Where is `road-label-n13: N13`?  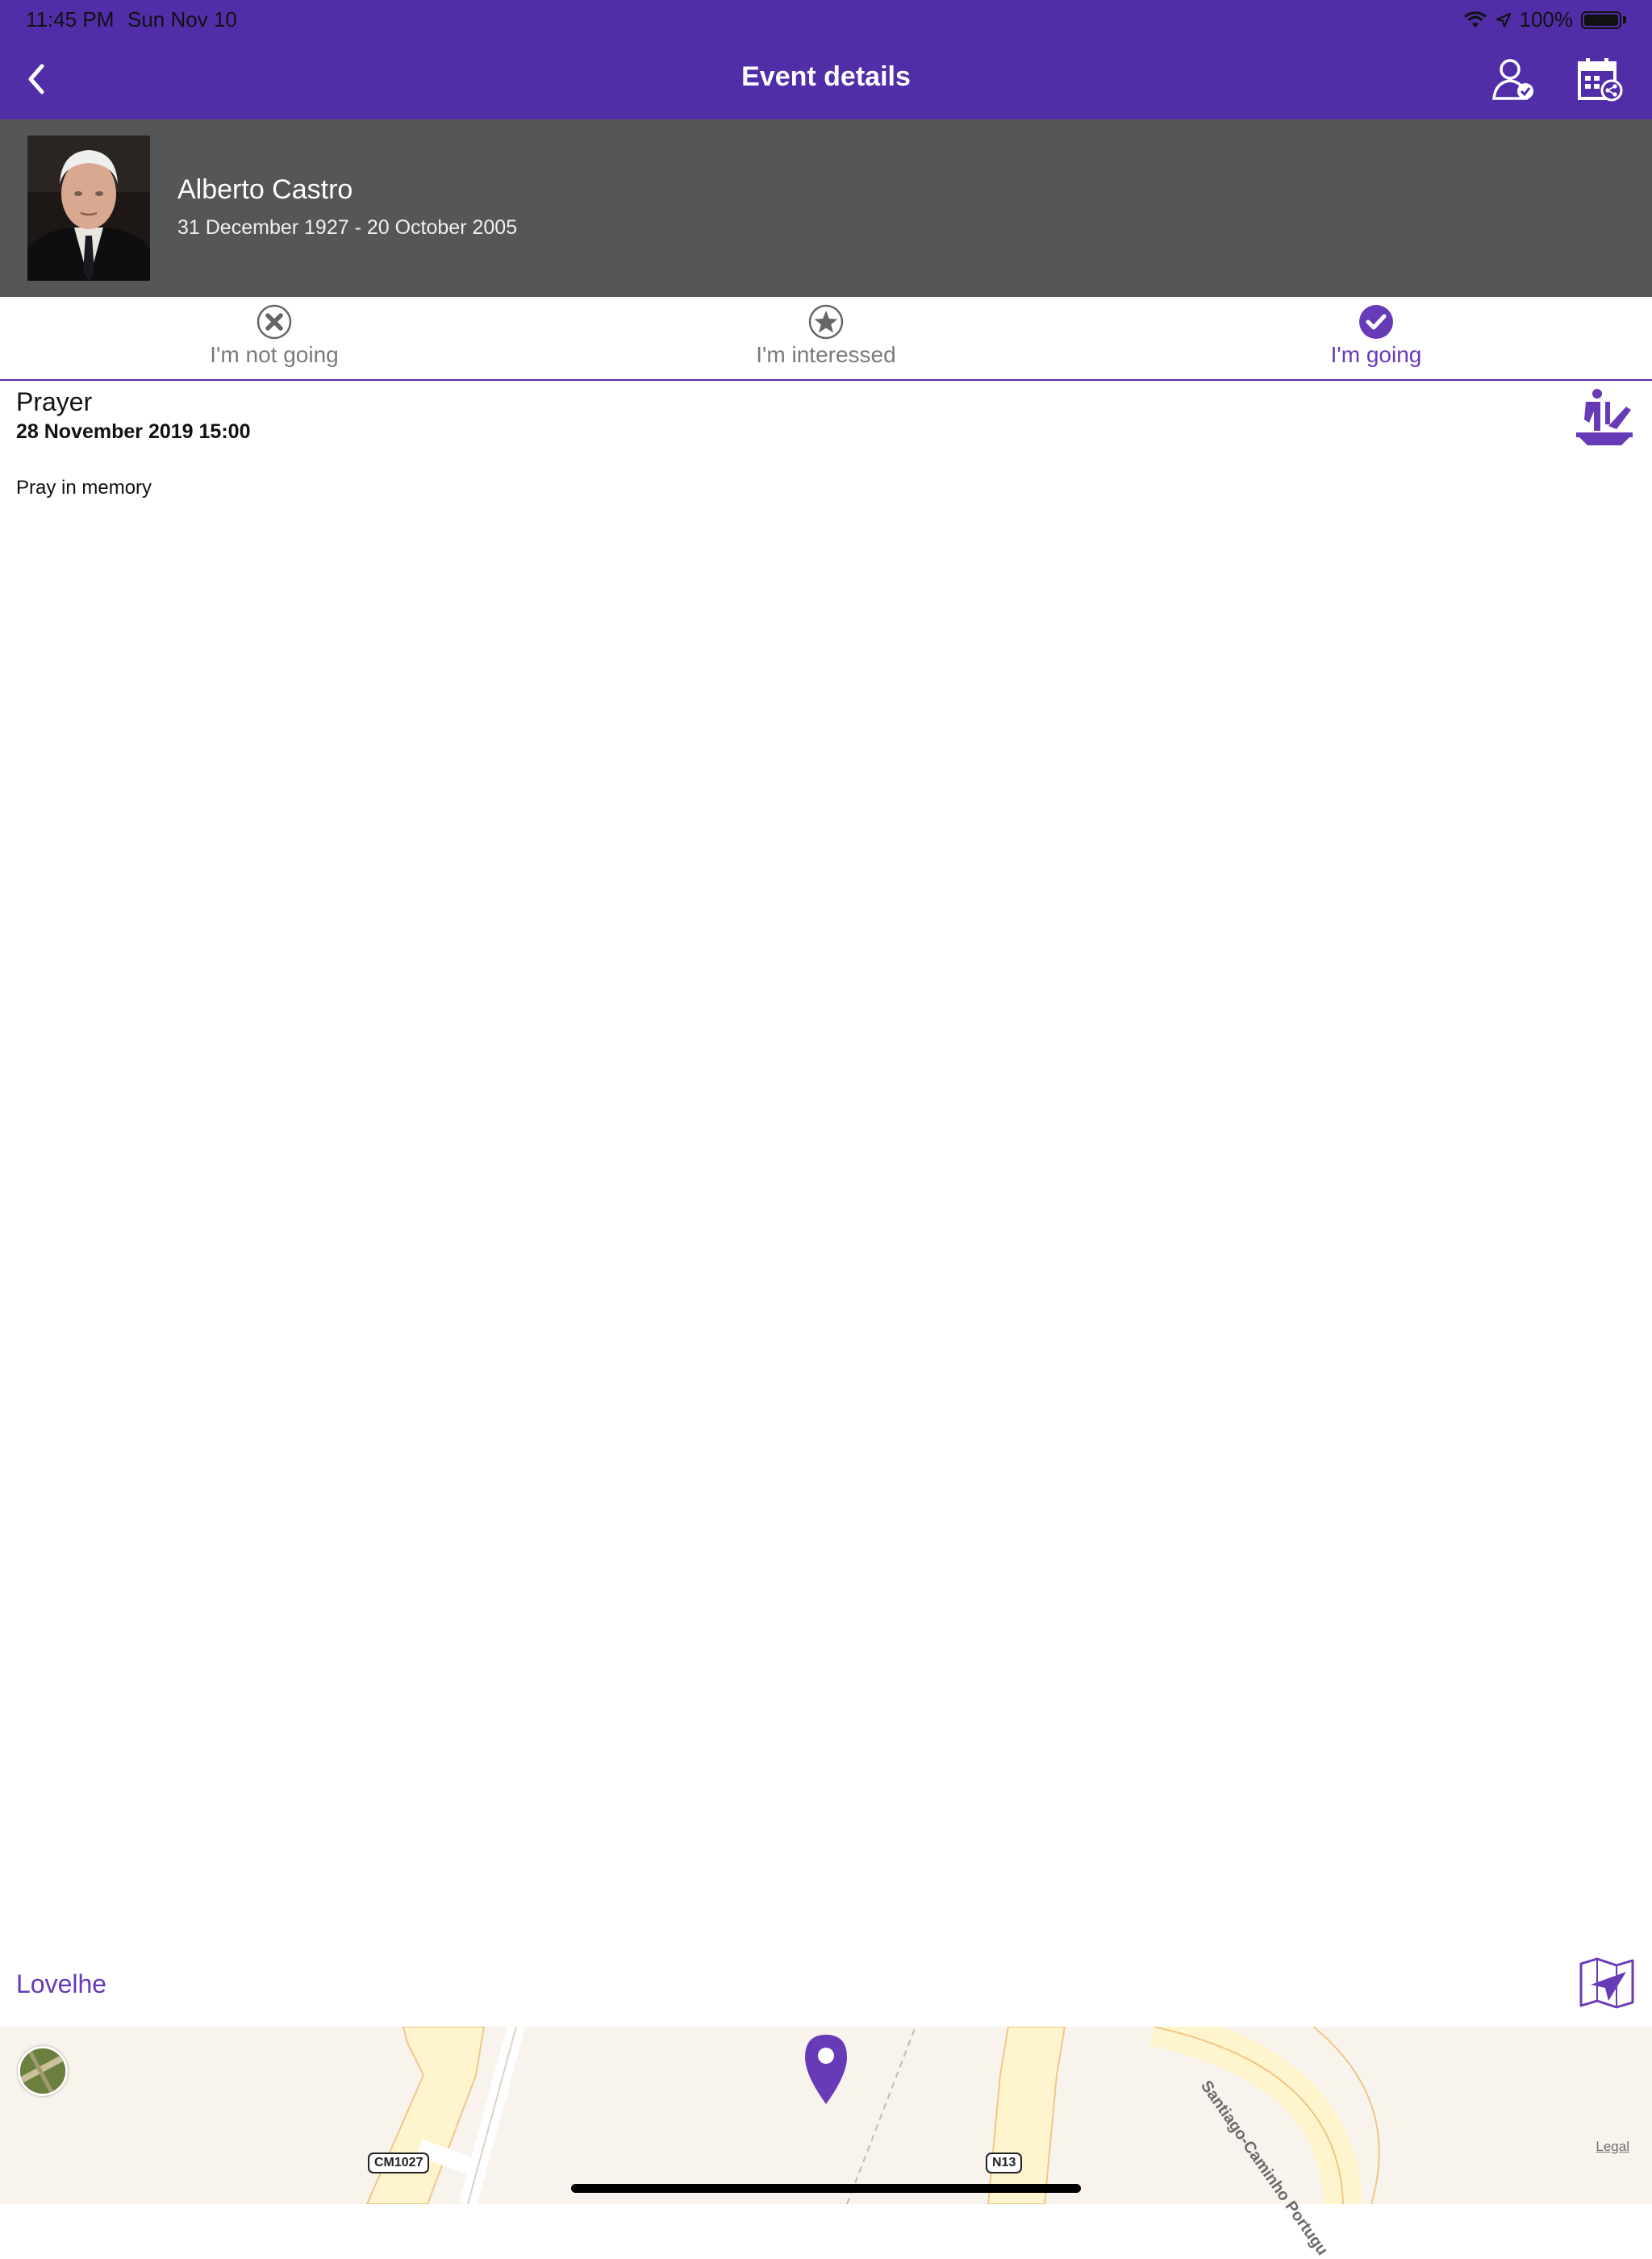 road-label-n13: N13 is located at coordinates (1005, 2163).